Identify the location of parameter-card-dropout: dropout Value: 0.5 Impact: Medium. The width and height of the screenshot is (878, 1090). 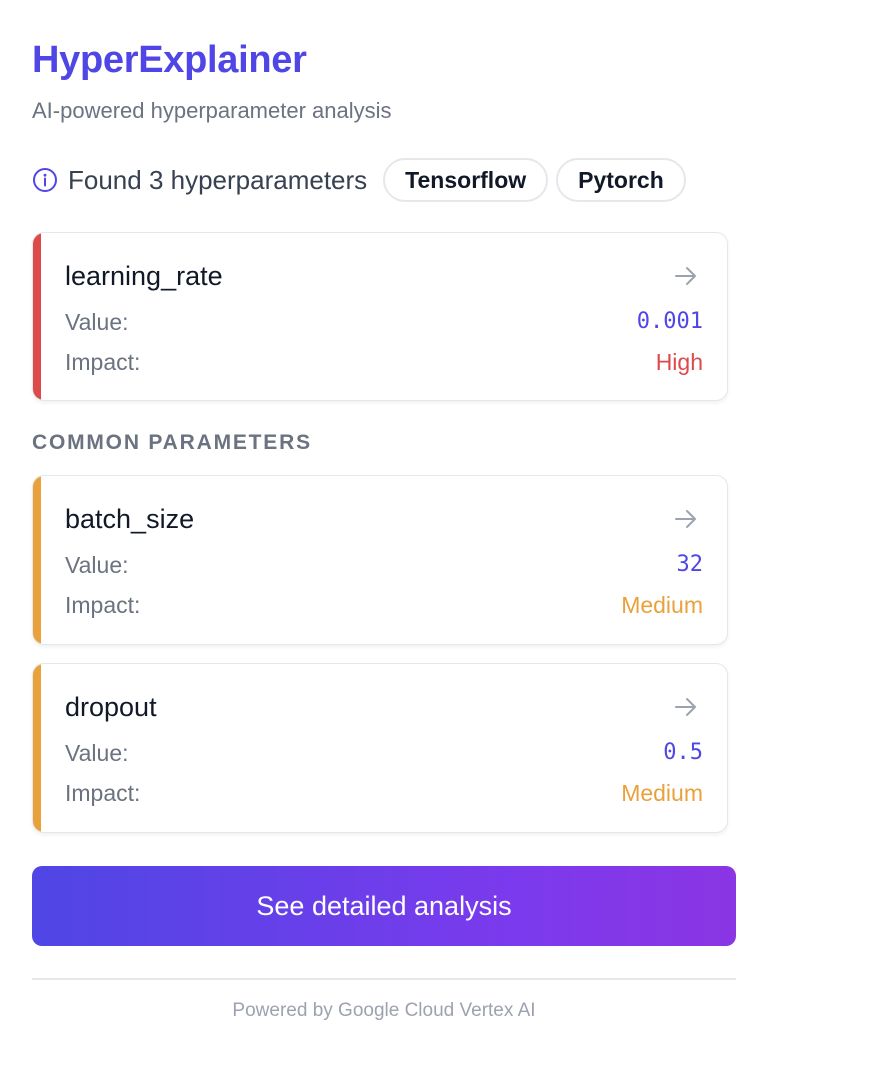
(380, 748).